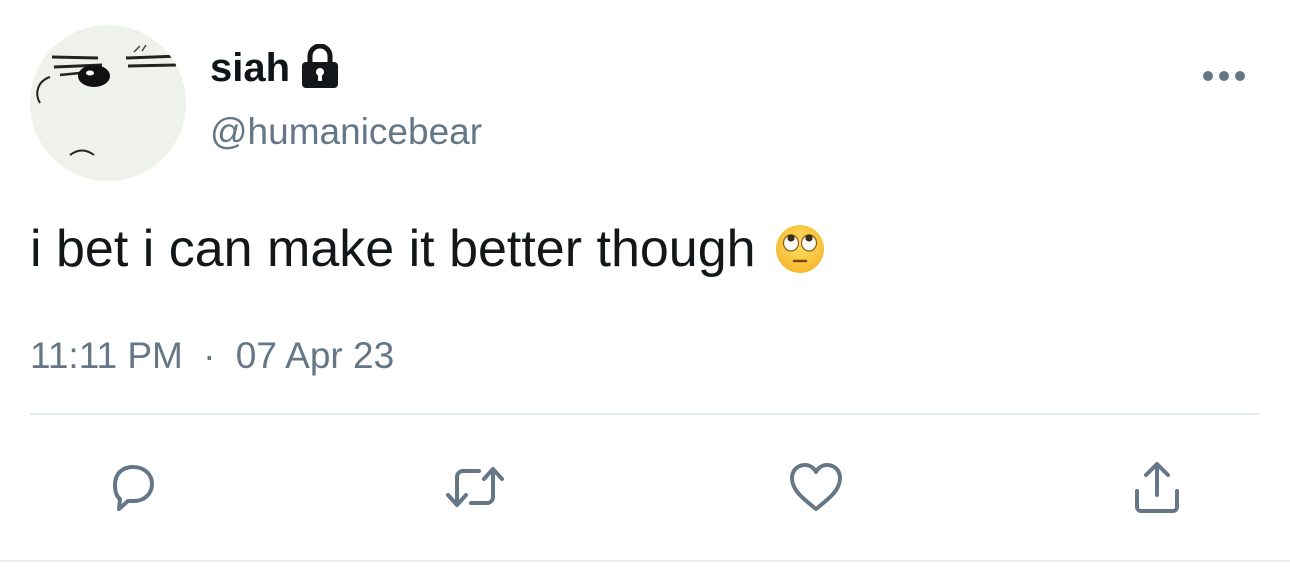 Image resolution: width=1290 pixels, height=579 pixels. I want to click on tweet-body: i bet i can make it better though, so click(428, 249).